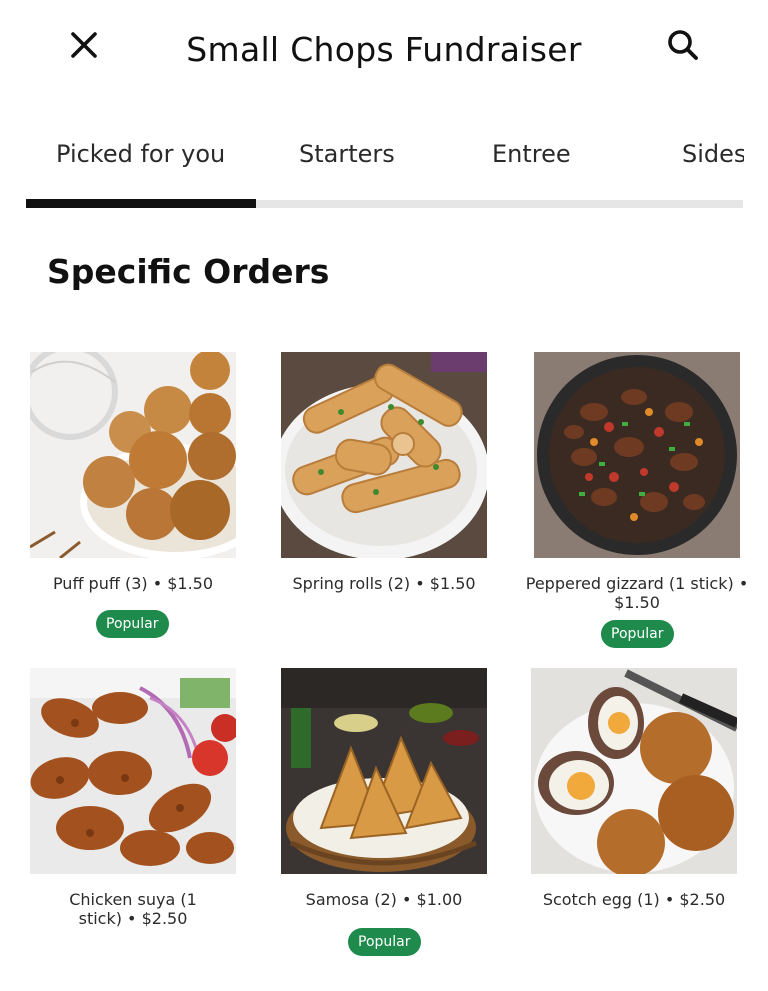 The width and height of the screenshot is (768, 991). Describe the element at coordinates (634, 899) in the screenshot. I see `item-label: Scotch egg (1) • $2.50` at that location.